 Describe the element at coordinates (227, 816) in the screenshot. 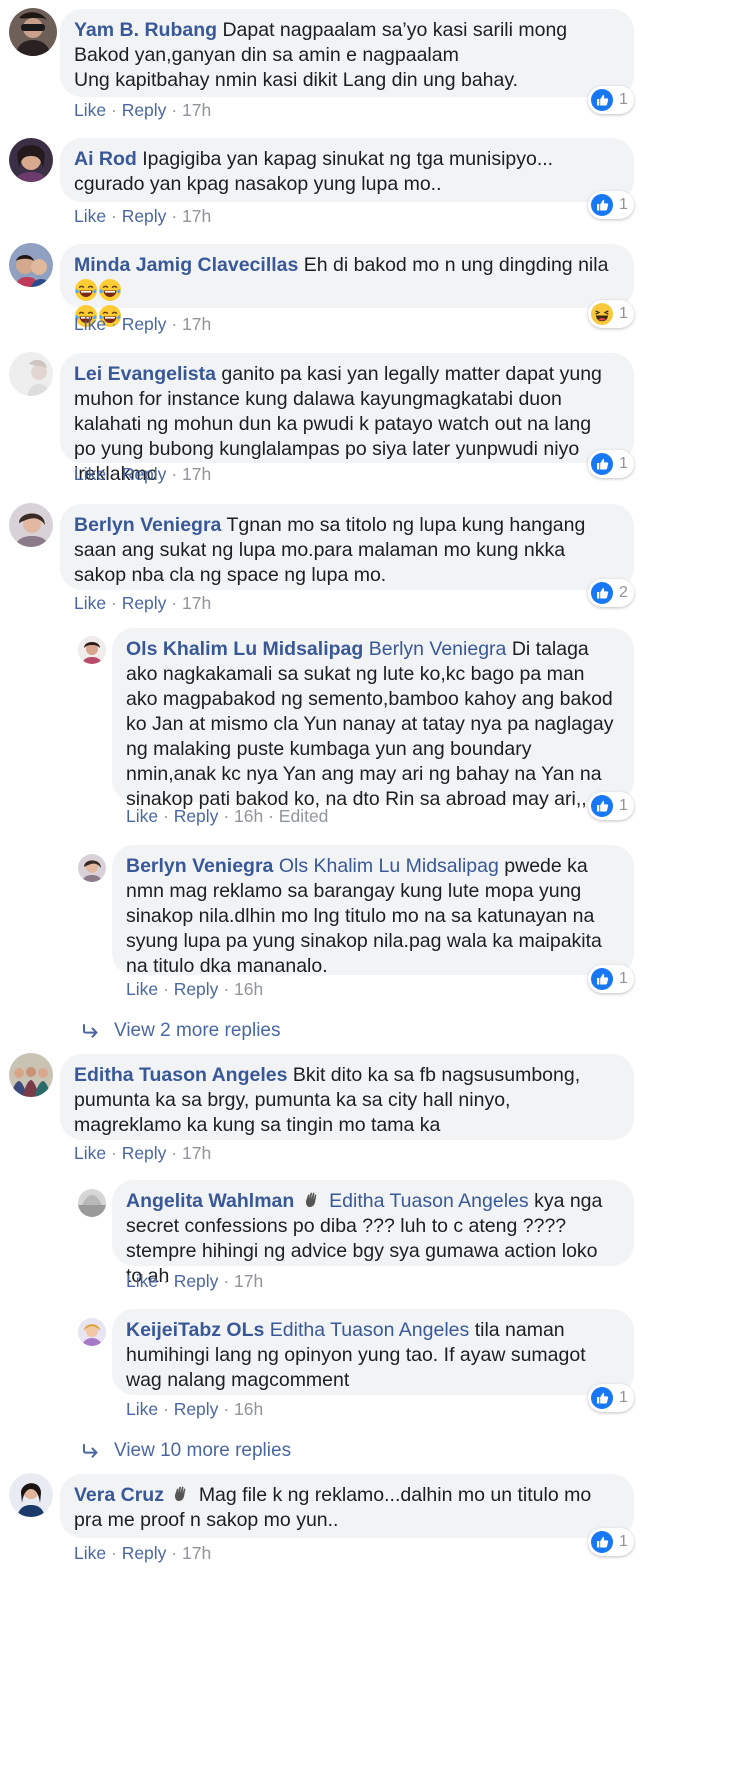

I see `comment-actions: Like · Reply · 16h · Edited` at that location.